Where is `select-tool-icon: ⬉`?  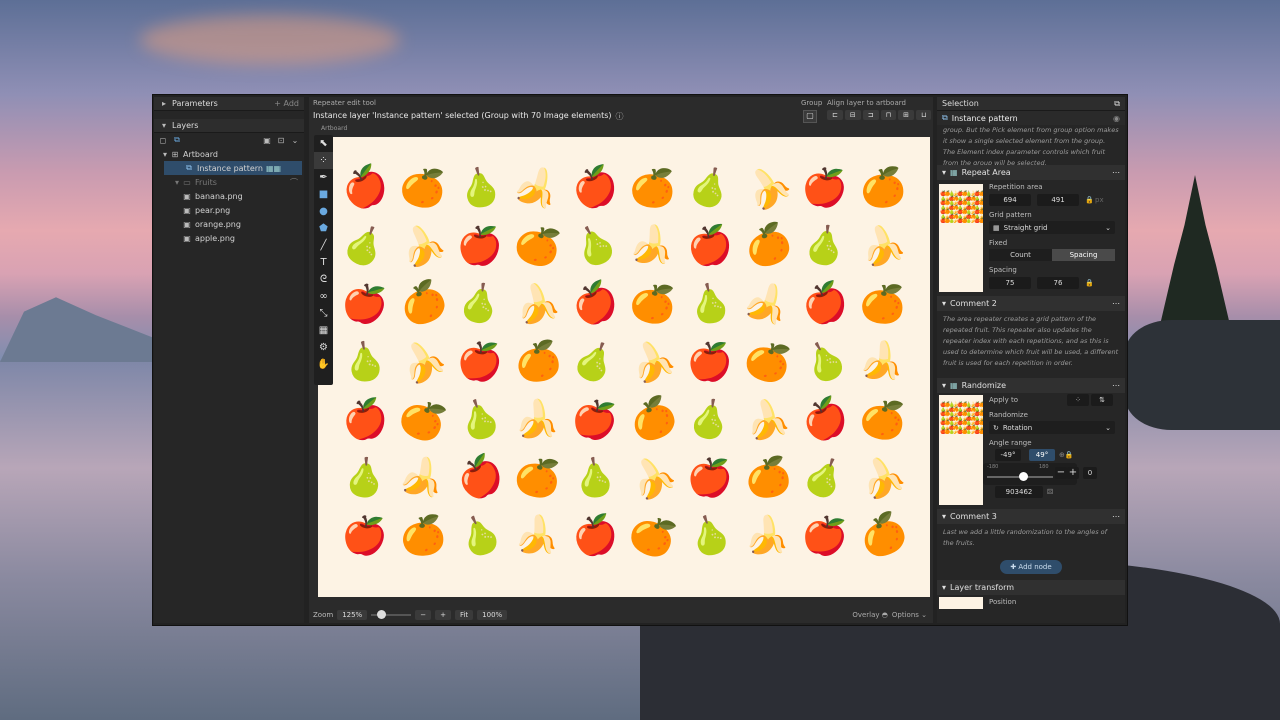
select-tool-icon: ⬉ is located at coordinates (323, 143).